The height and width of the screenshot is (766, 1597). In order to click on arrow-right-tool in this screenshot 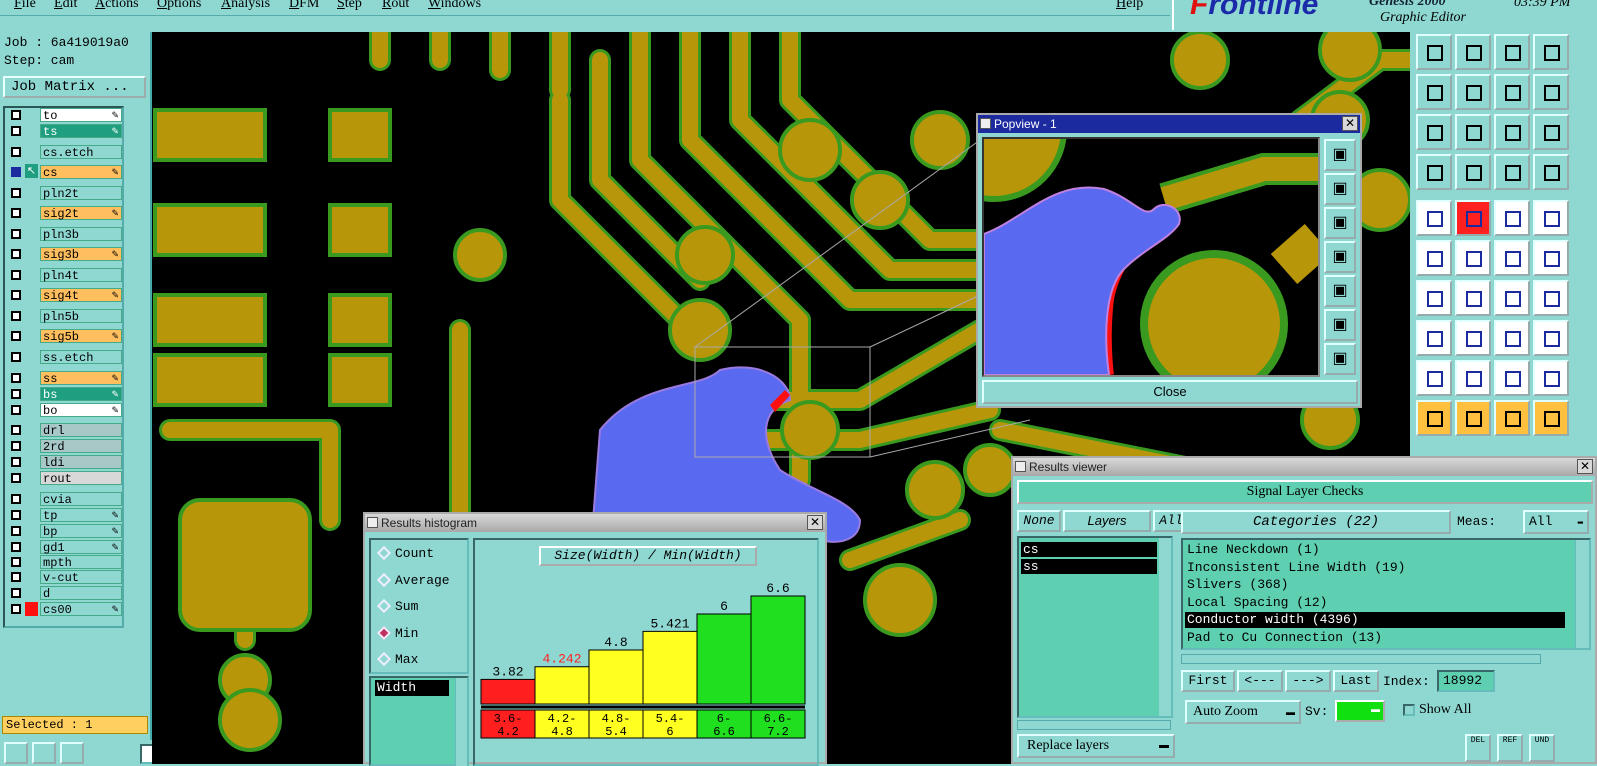, I will do `click(1473, 92)`.